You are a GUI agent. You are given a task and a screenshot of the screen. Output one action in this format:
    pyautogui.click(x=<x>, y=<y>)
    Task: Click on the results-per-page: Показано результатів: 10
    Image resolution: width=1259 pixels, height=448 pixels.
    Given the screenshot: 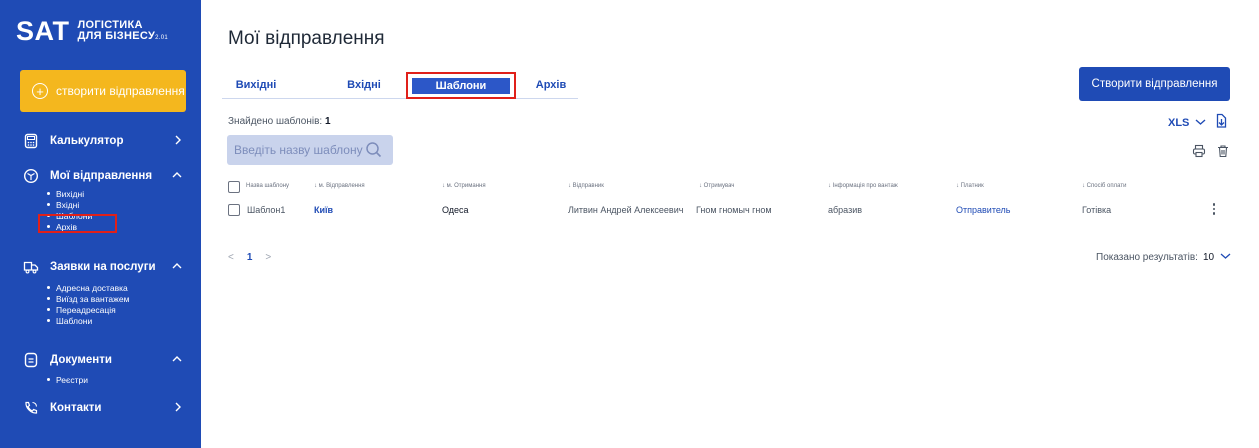 What is the action you would take?
    pyautogui.click(x=1163, y=257)
    